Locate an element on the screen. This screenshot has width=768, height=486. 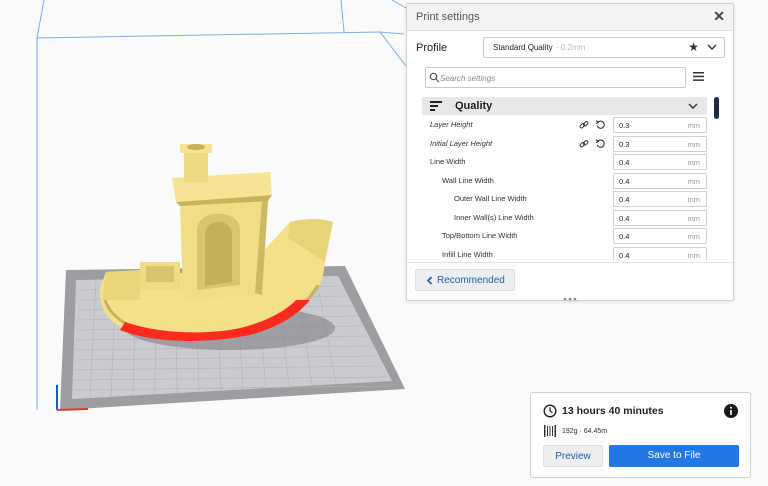
profile-layer-height: - 0.2mm is located at coordinates (571, 47).